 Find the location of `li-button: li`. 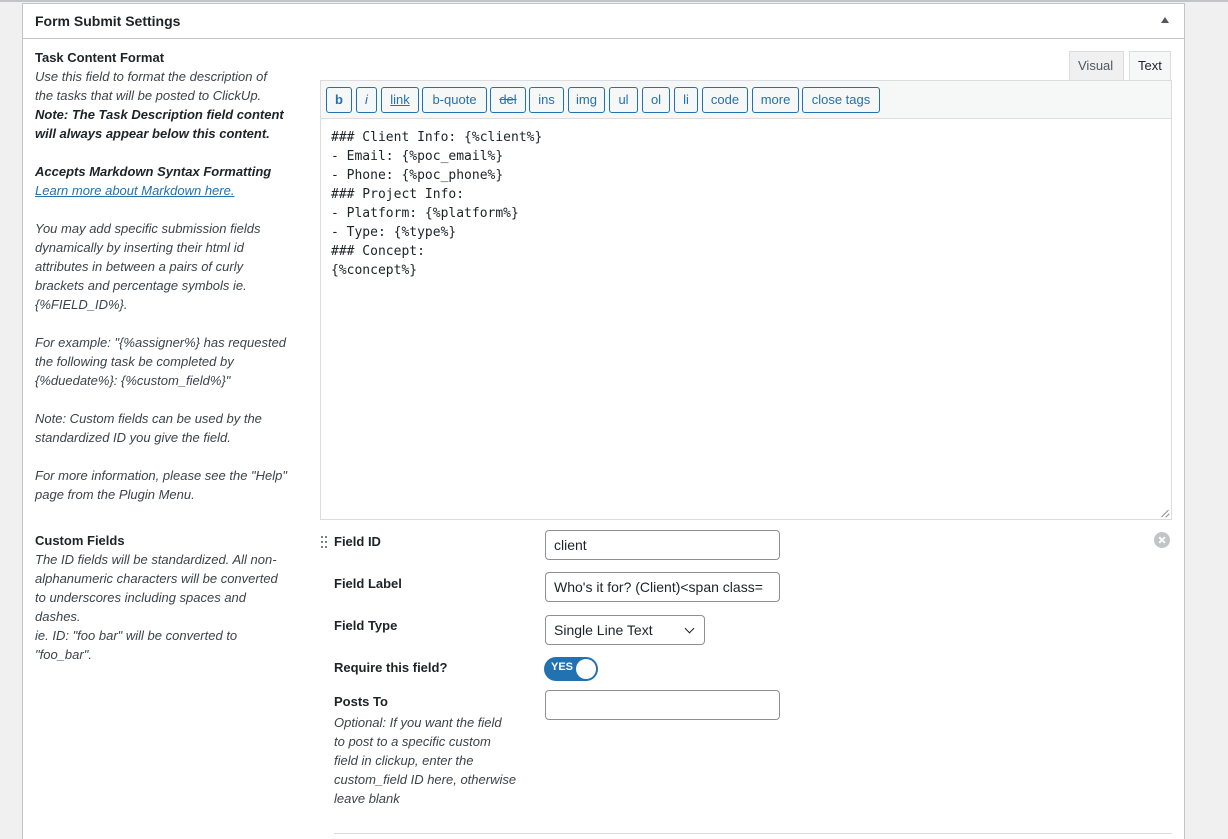

li-button: li is located at coordinates (686, 100).